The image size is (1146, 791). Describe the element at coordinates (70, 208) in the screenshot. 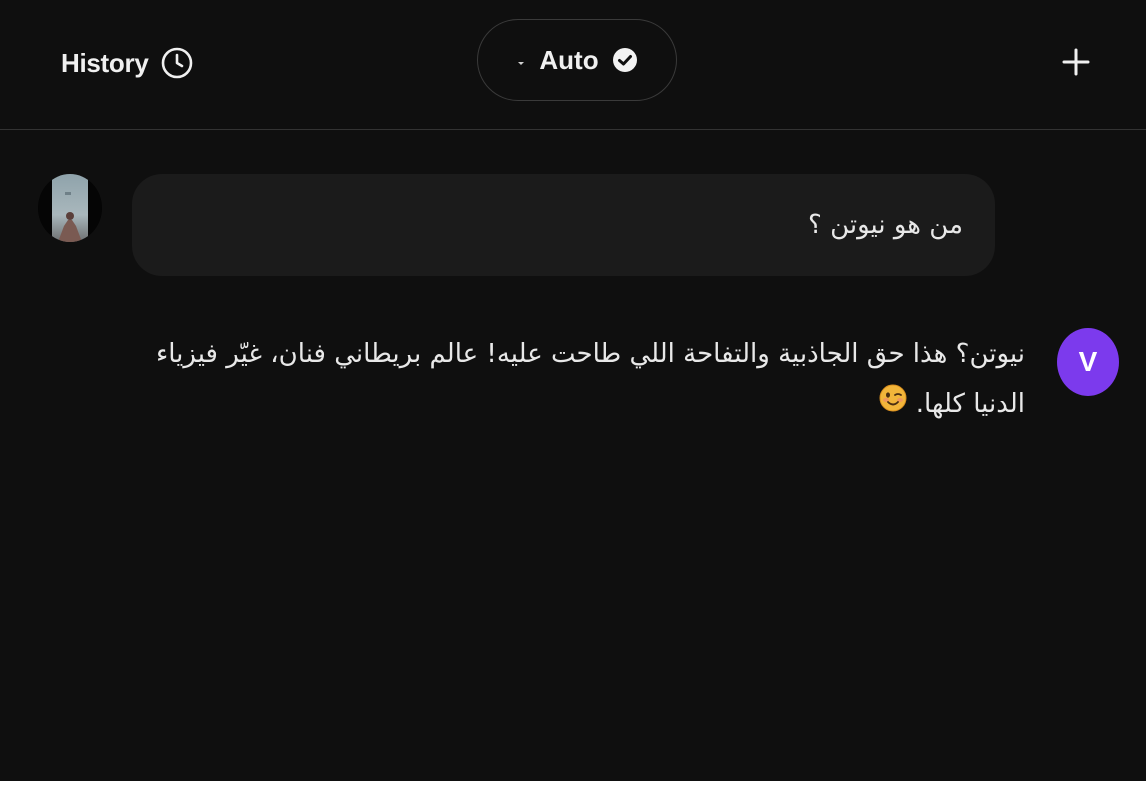

I see `user-avatar` at that location.